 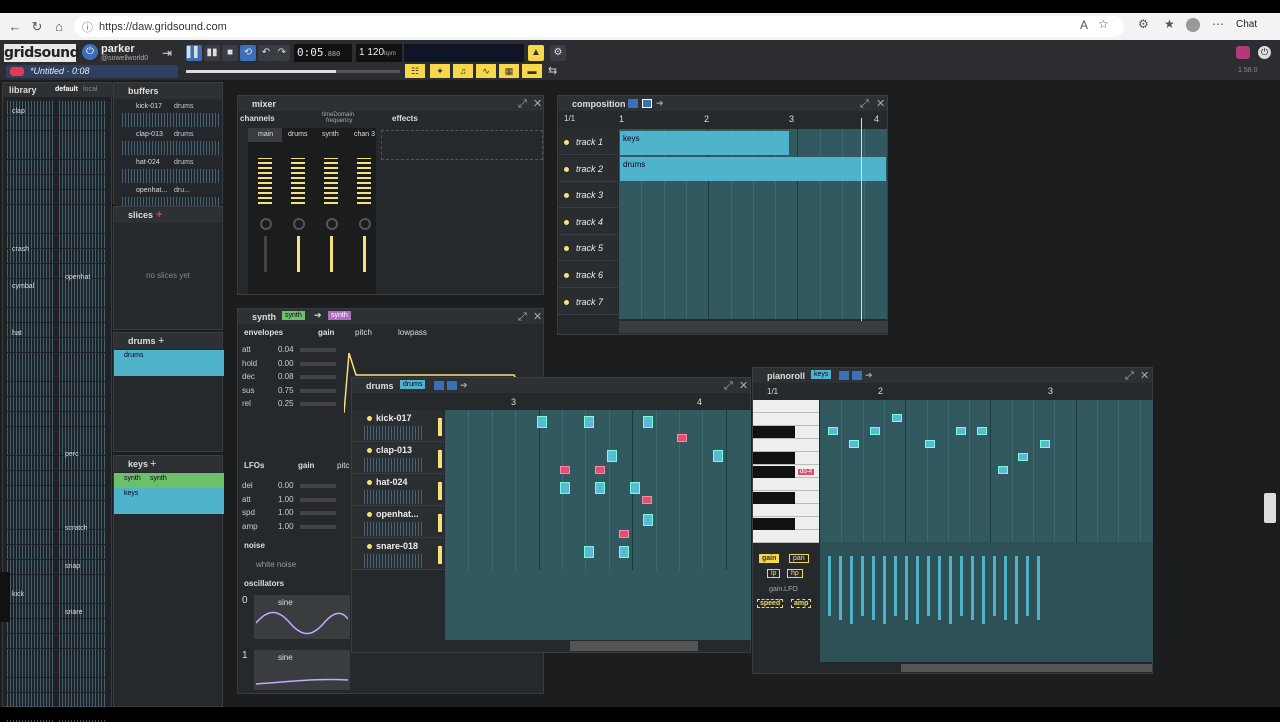 I want to click on track-row: track 5, so click(x=588, y=248).